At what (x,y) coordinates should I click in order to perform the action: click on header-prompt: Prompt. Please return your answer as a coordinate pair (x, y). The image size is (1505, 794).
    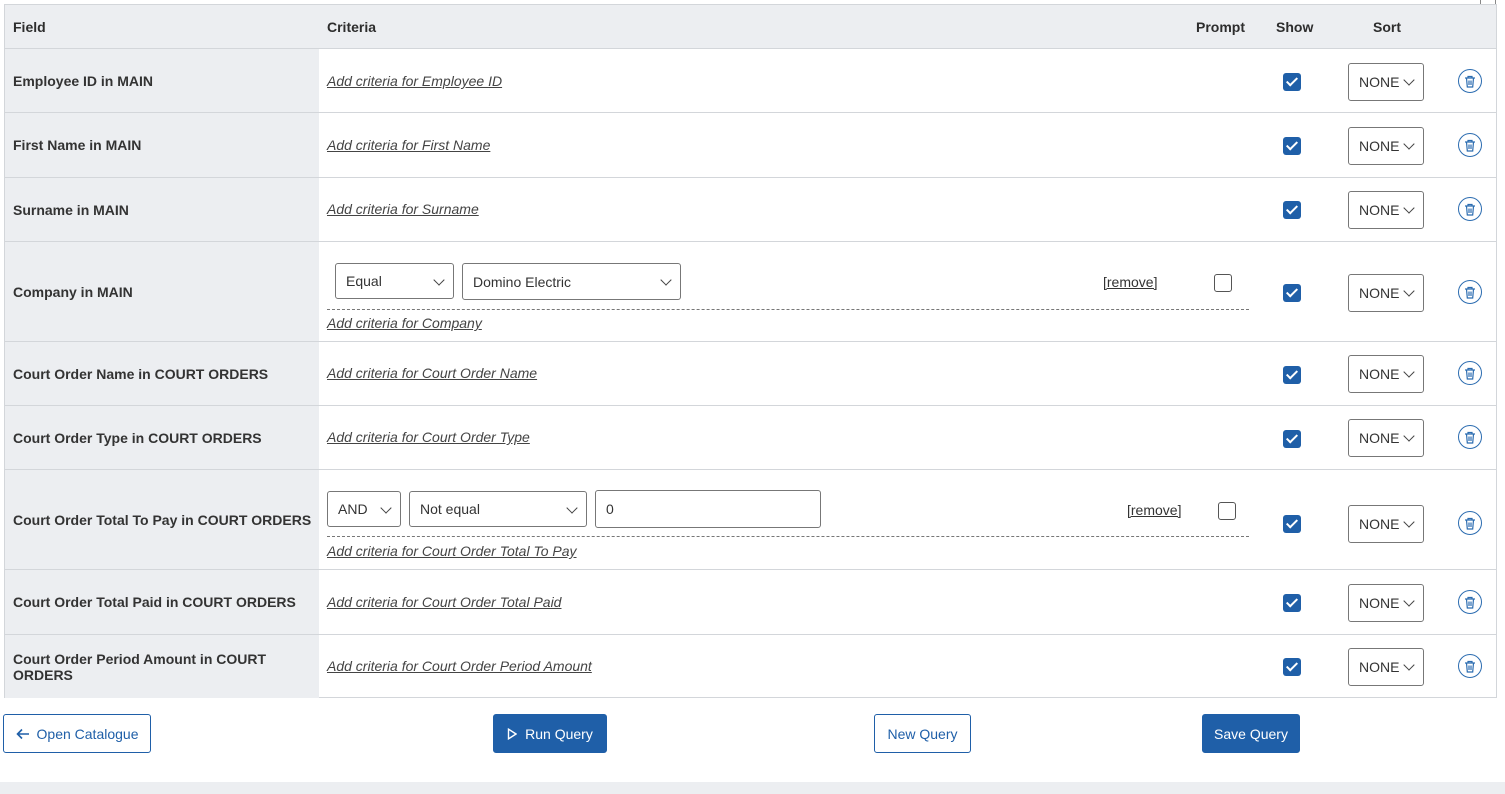
    Looking at the image, I should click on (1220, 27).